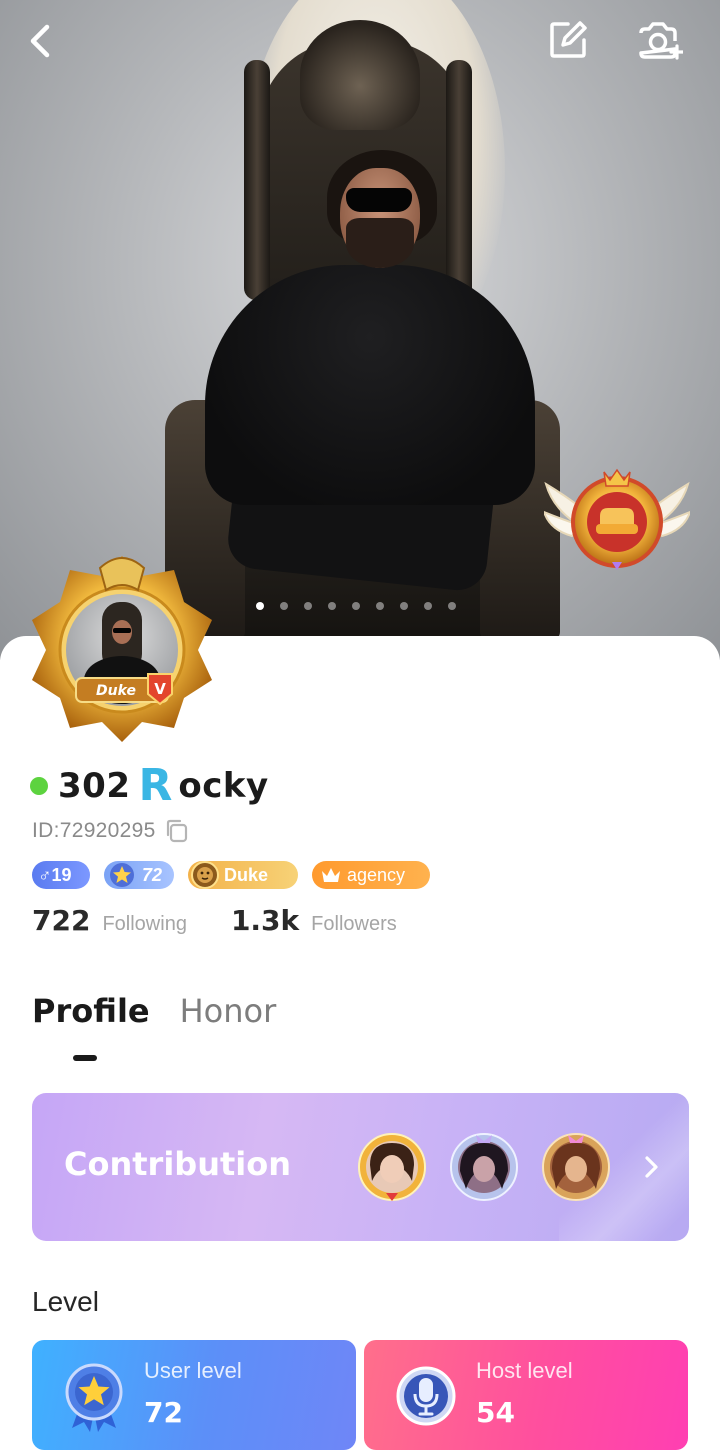 This screenshot has height=1456, width=720. Describe the element at coordinates (354, 924) in the screenshot. I see `followers-label: Followers` at that location.